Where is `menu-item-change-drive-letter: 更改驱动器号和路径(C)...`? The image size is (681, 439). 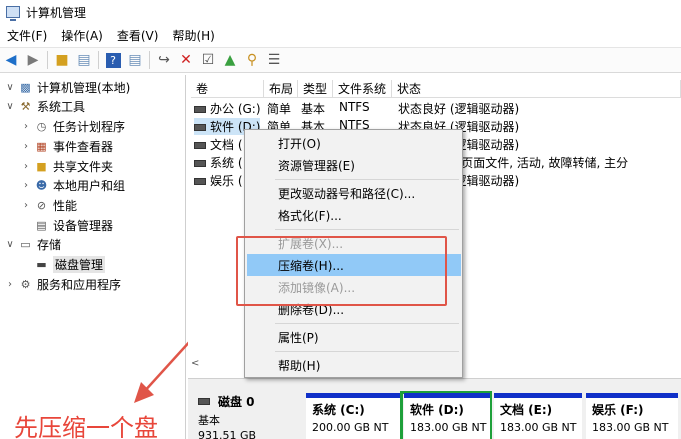 menu-item-change-drive-letter: 更改驱动器号和路径(C)... is located at coordinates (354, 193).